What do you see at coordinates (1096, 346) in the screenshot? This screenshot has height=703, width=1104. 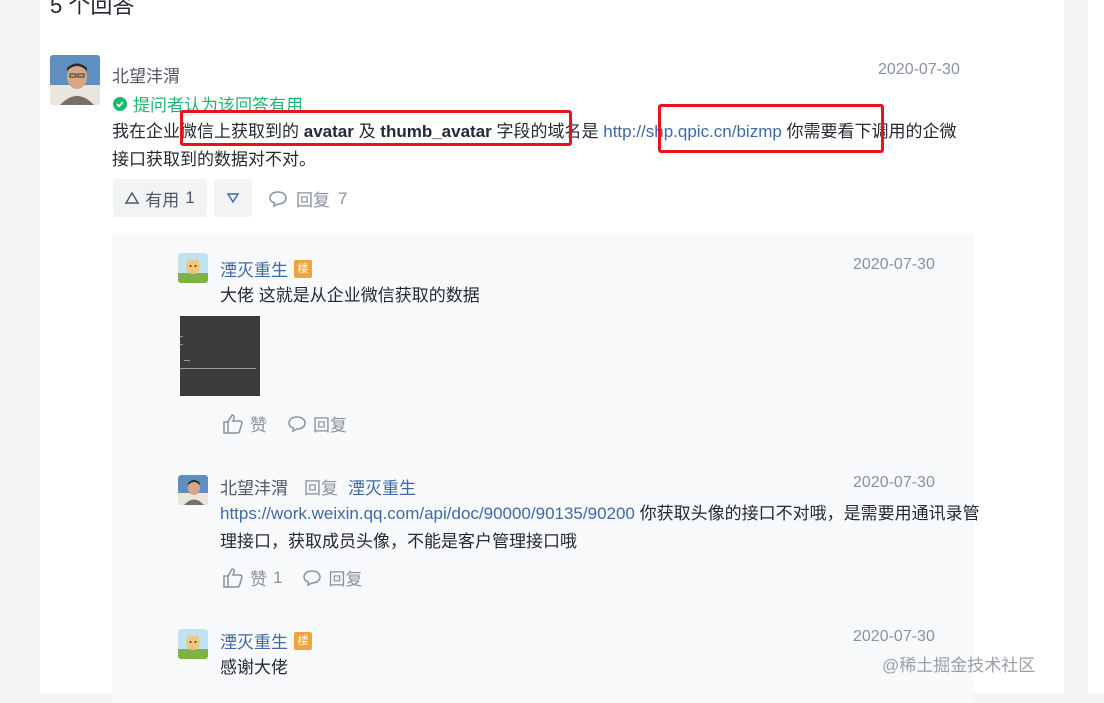 I see `right-sidebar` at bounding box center [1096, 346].